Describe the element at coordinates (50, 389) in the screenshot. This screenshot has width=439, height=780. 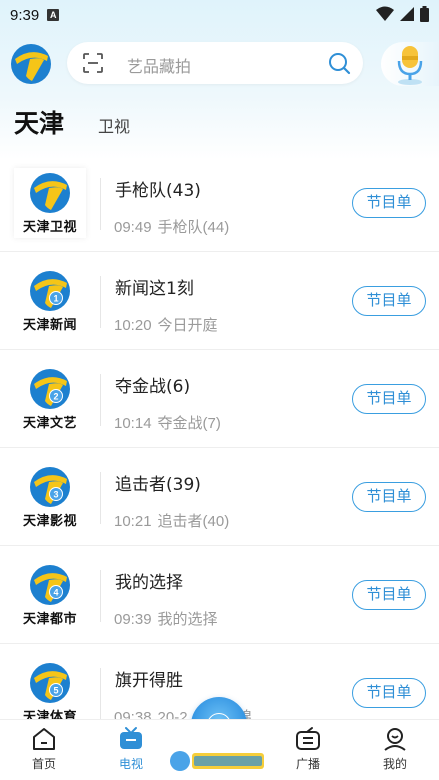
I see `channel-logo-icon: 2` at that location.